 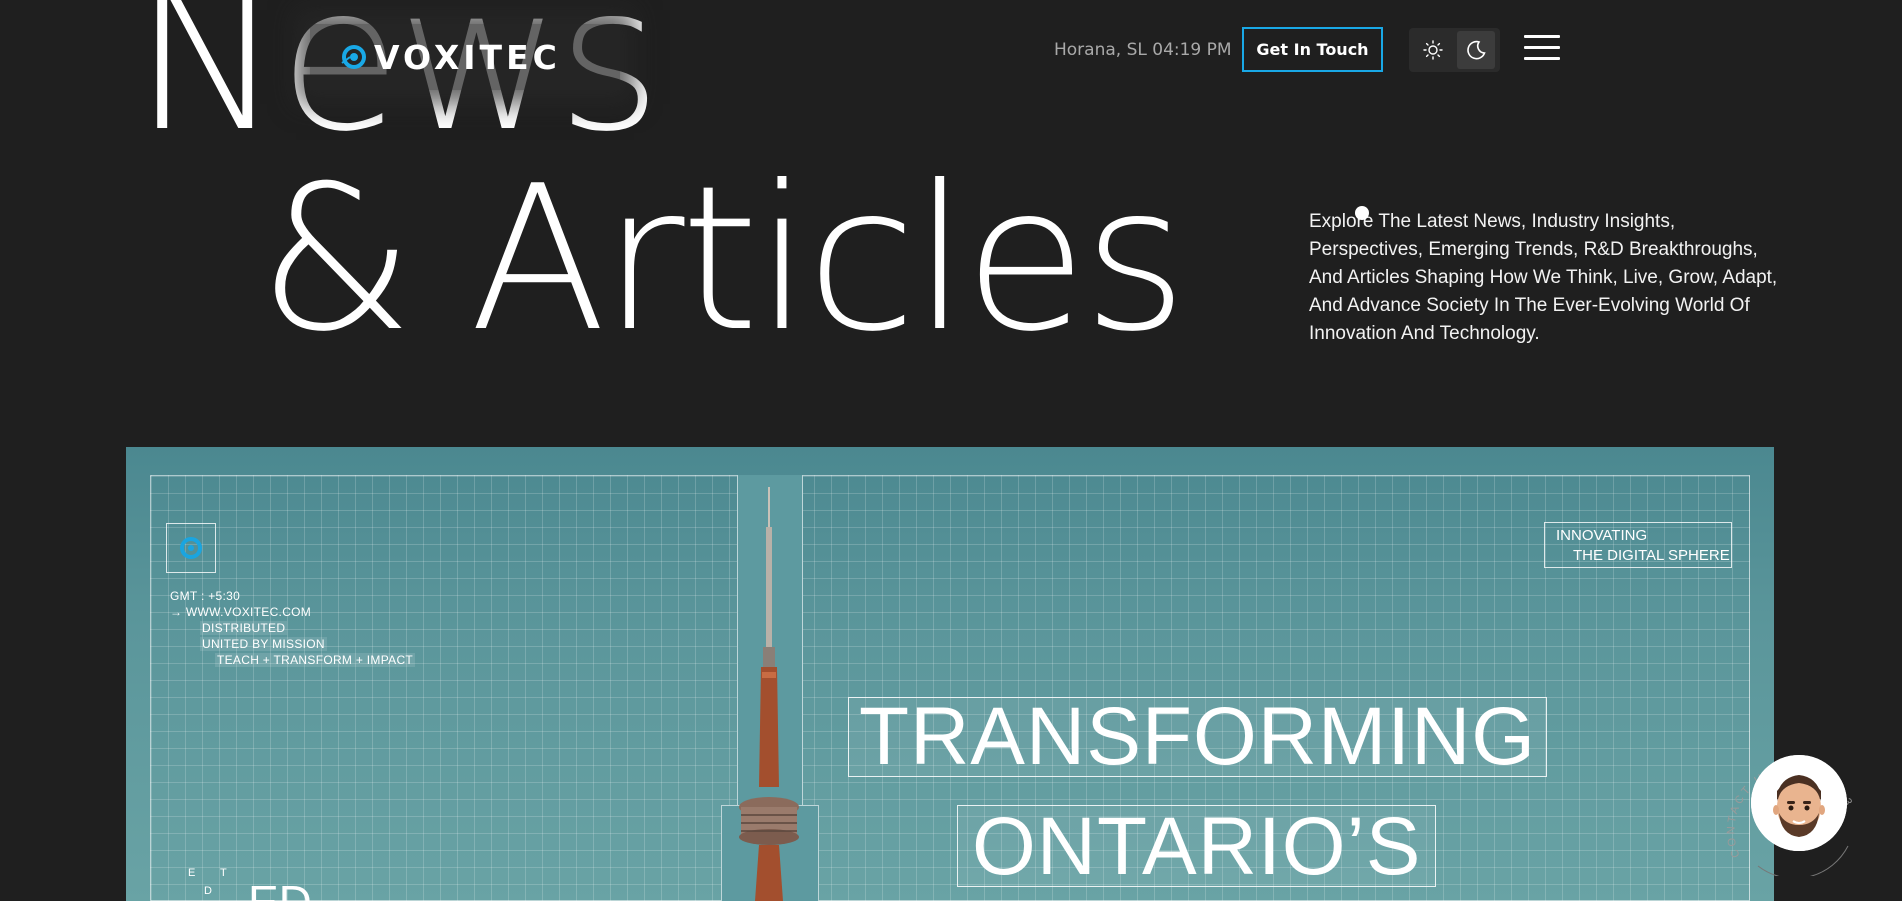 I want to click on brand-name: VOXITEC, so click(x=467, y=57).